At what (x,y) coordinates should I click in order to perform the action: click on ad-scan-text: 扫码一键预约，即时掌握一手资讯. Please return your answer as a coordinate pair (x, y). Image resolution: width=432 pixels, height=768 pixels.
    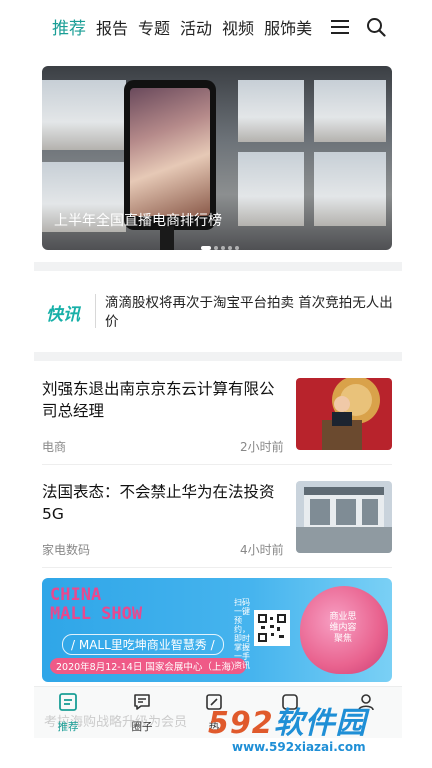
    Looking at the image, I should click on (242, 634).